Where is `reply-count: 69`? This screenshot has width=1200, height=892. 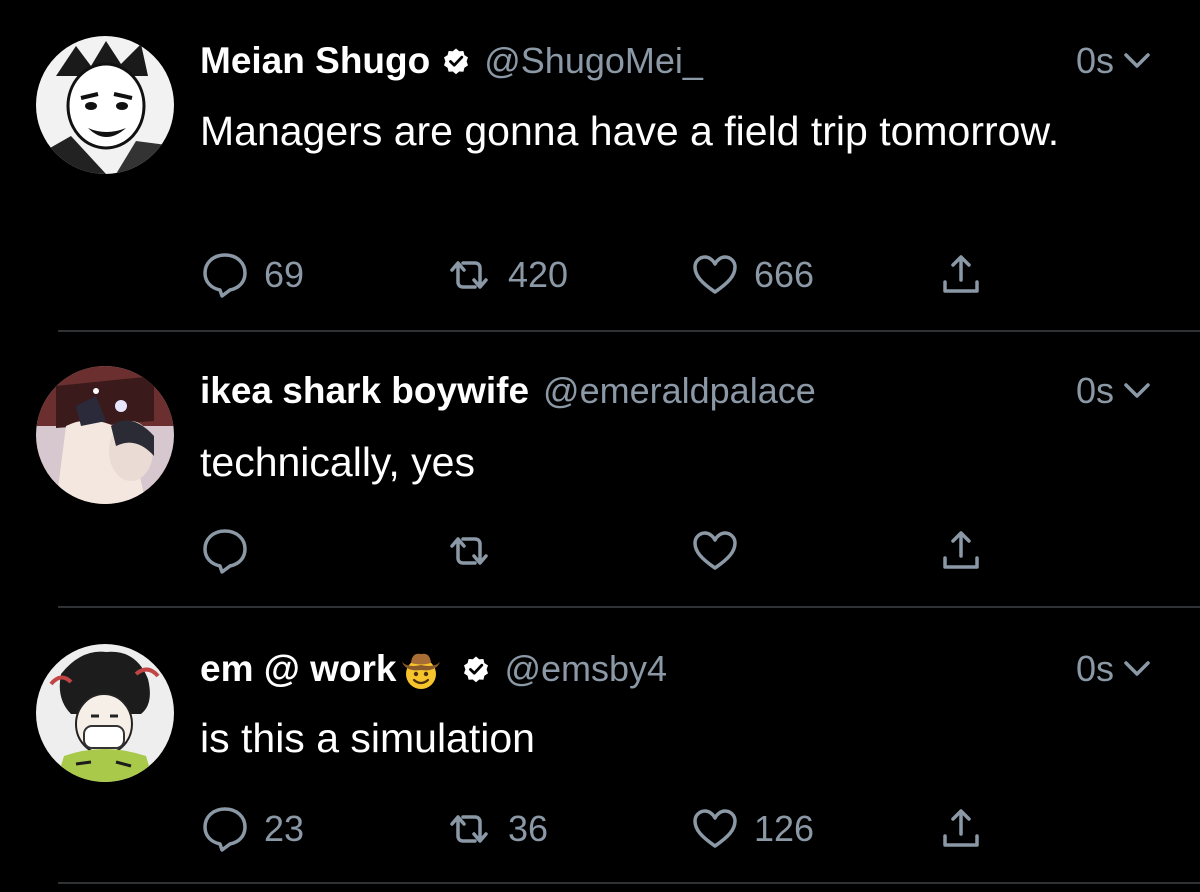
reply-count: 69 is located at coordinates (284, 274).